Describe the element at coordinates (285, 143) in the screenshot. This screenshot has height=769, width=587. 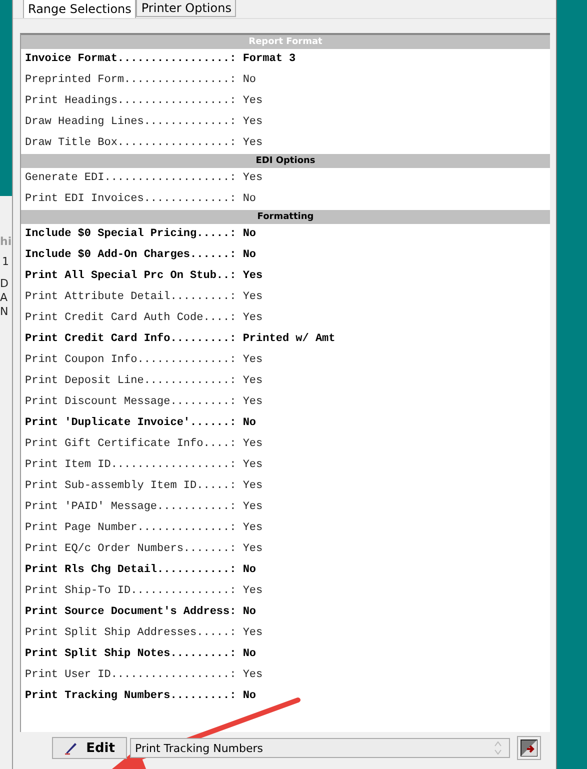
I see `option-row: Draw Title Box.................: Yes` at that location.